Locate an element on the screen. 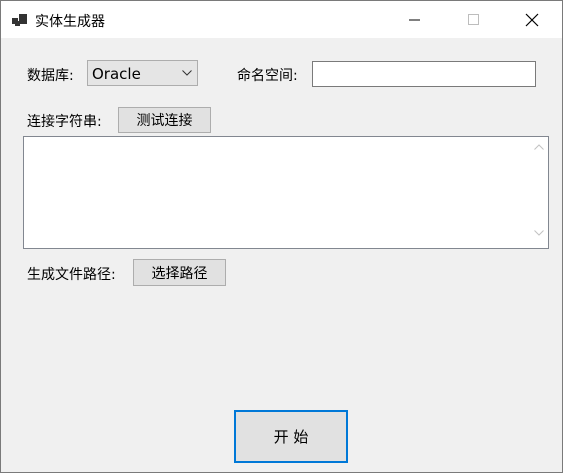  connection-string-label: 连接字符串: is located at coordinates (64, 122).